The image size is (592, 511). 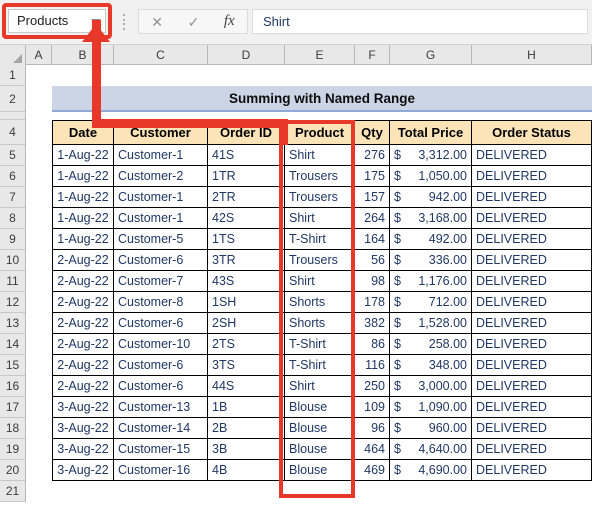 I want to click on table-cell: 1TS, so click(x=246, y=239).